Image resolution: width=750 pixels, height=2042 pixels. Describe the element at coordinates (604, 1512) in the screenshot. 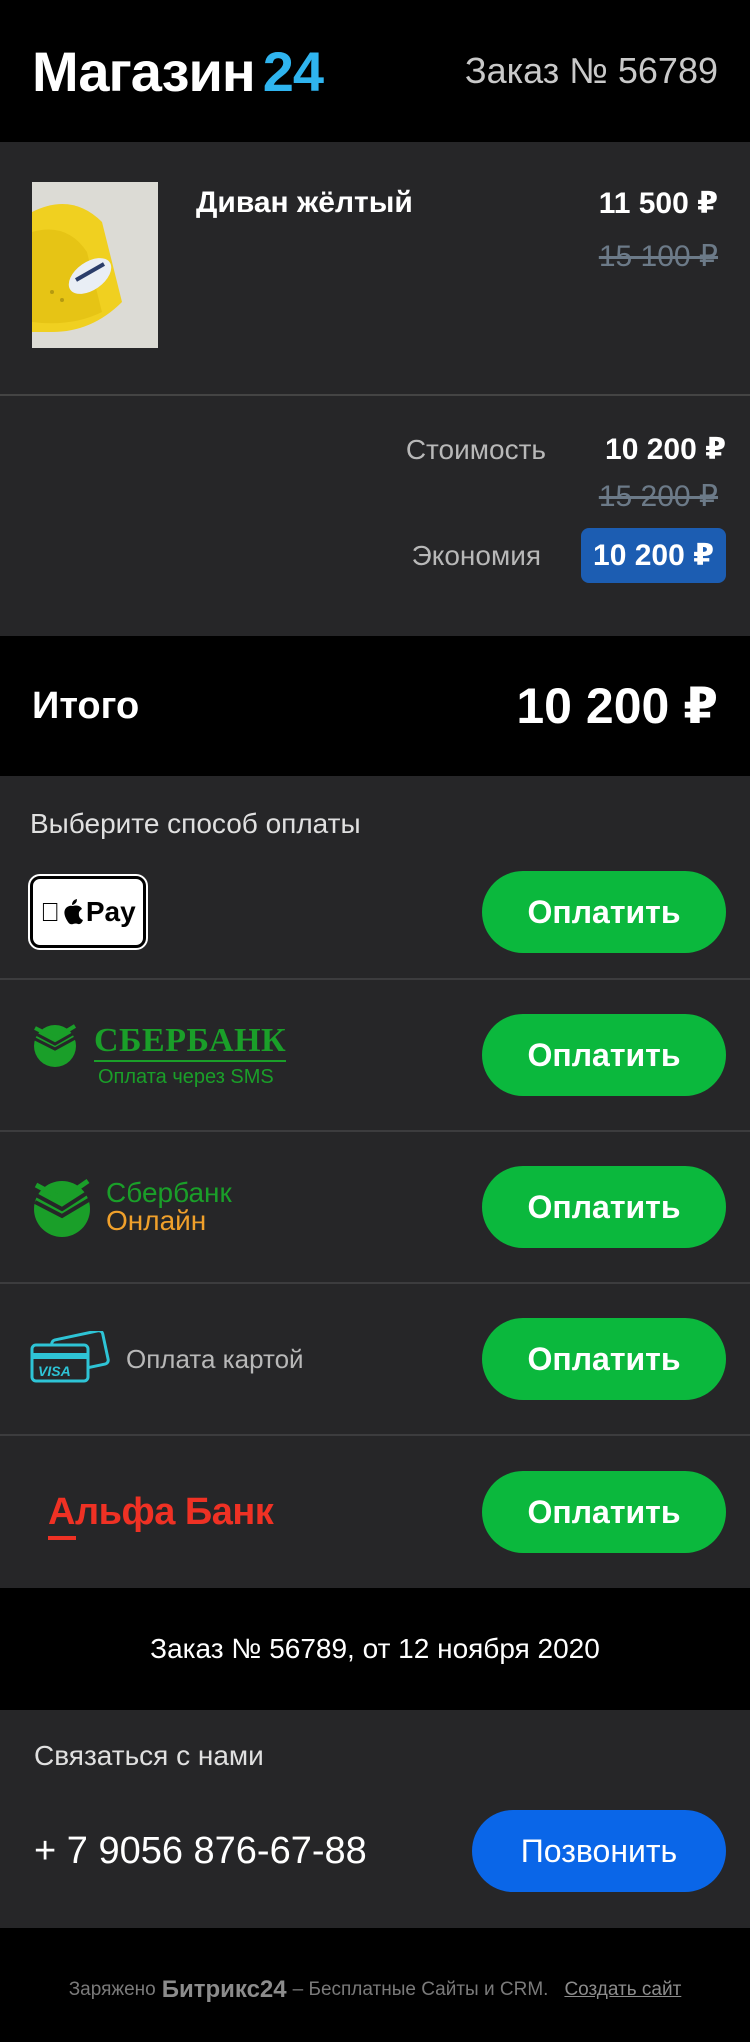

I see `pay-alfa-button: Оплатить` at that location.